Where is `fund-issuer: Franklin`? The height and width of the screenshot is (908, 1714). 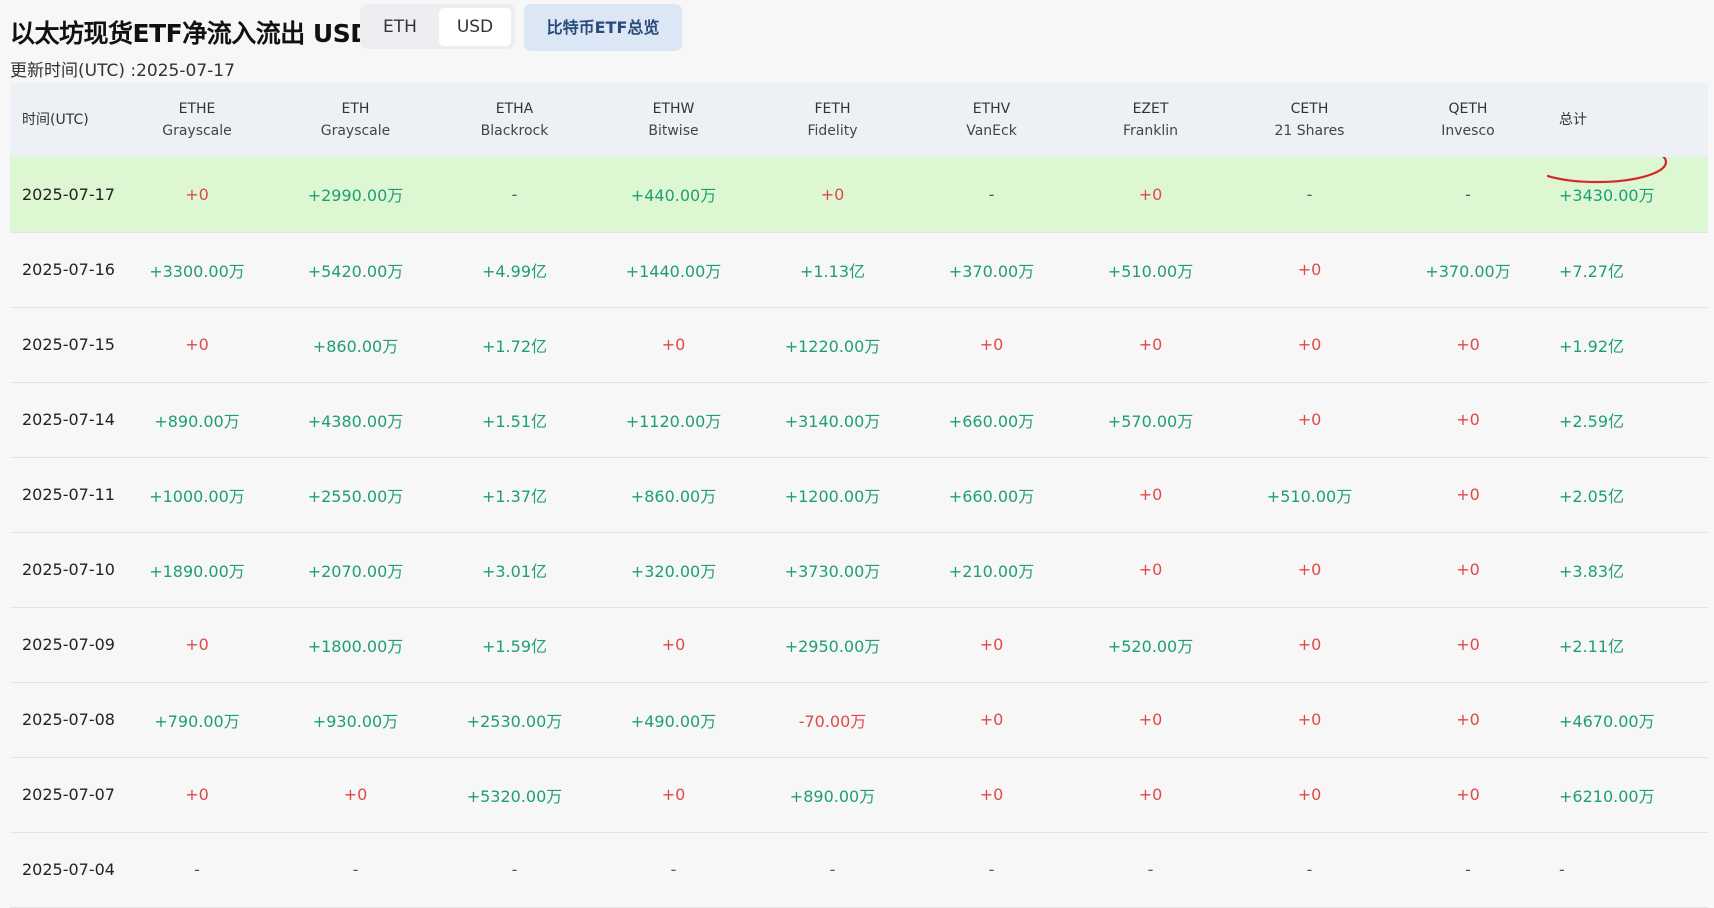
fund-issuer: Franklin is located at coordinates (1150, 131).